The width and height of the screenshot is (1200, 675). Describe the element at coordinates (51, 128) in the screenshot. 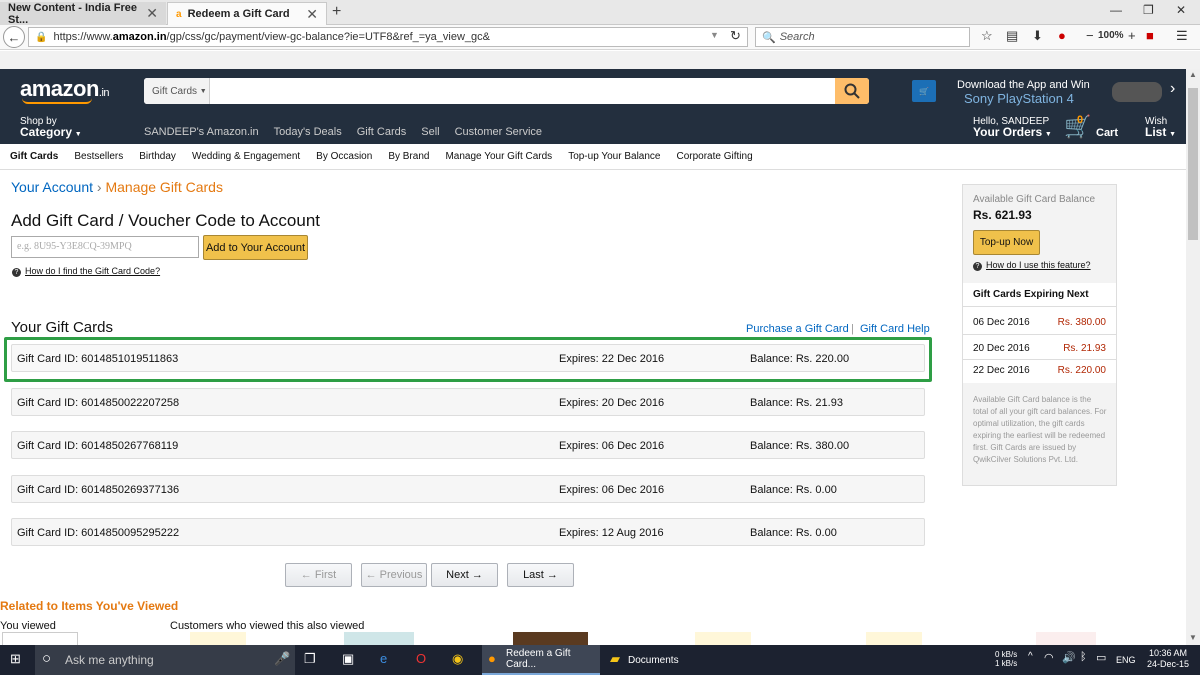

I see `shop-by-category: Shop by Category ▼` at that location.